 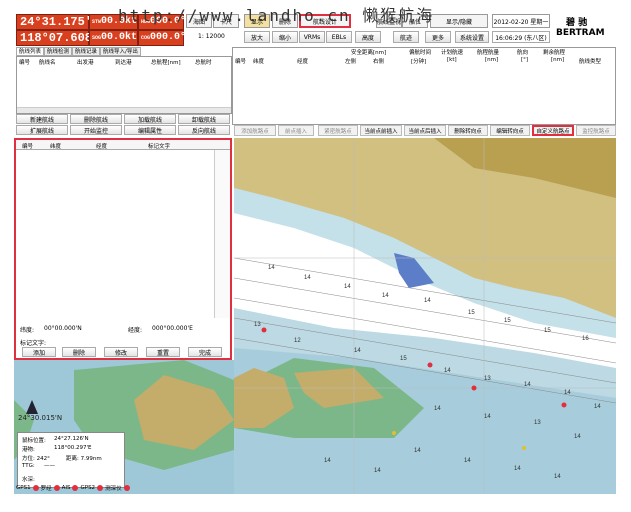 What do you see at coordinates (96, 130) in the screenshot?
I see `start-monitor-button: 开始监控` at bounding box center [96, 130].